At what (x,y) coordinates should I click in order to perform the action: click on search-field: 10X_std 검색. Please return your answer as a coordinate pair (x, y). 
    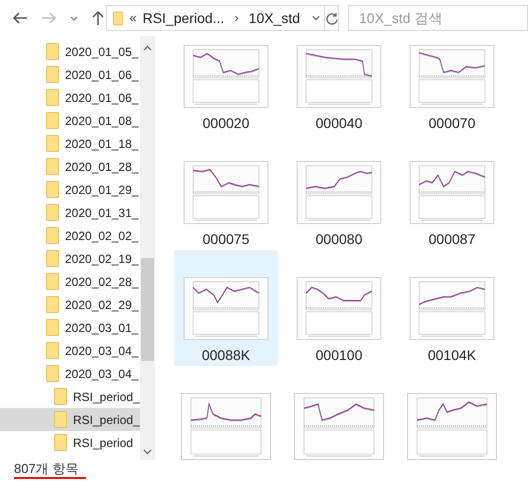
    Looking at the image, I should click on (438, 18).